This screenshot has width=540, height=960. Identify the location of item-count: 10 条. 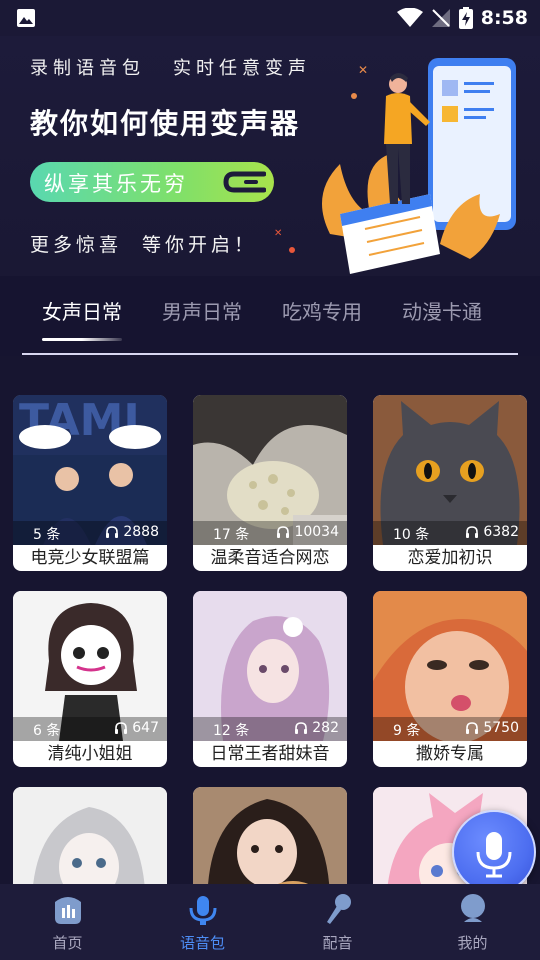
(411, 535).